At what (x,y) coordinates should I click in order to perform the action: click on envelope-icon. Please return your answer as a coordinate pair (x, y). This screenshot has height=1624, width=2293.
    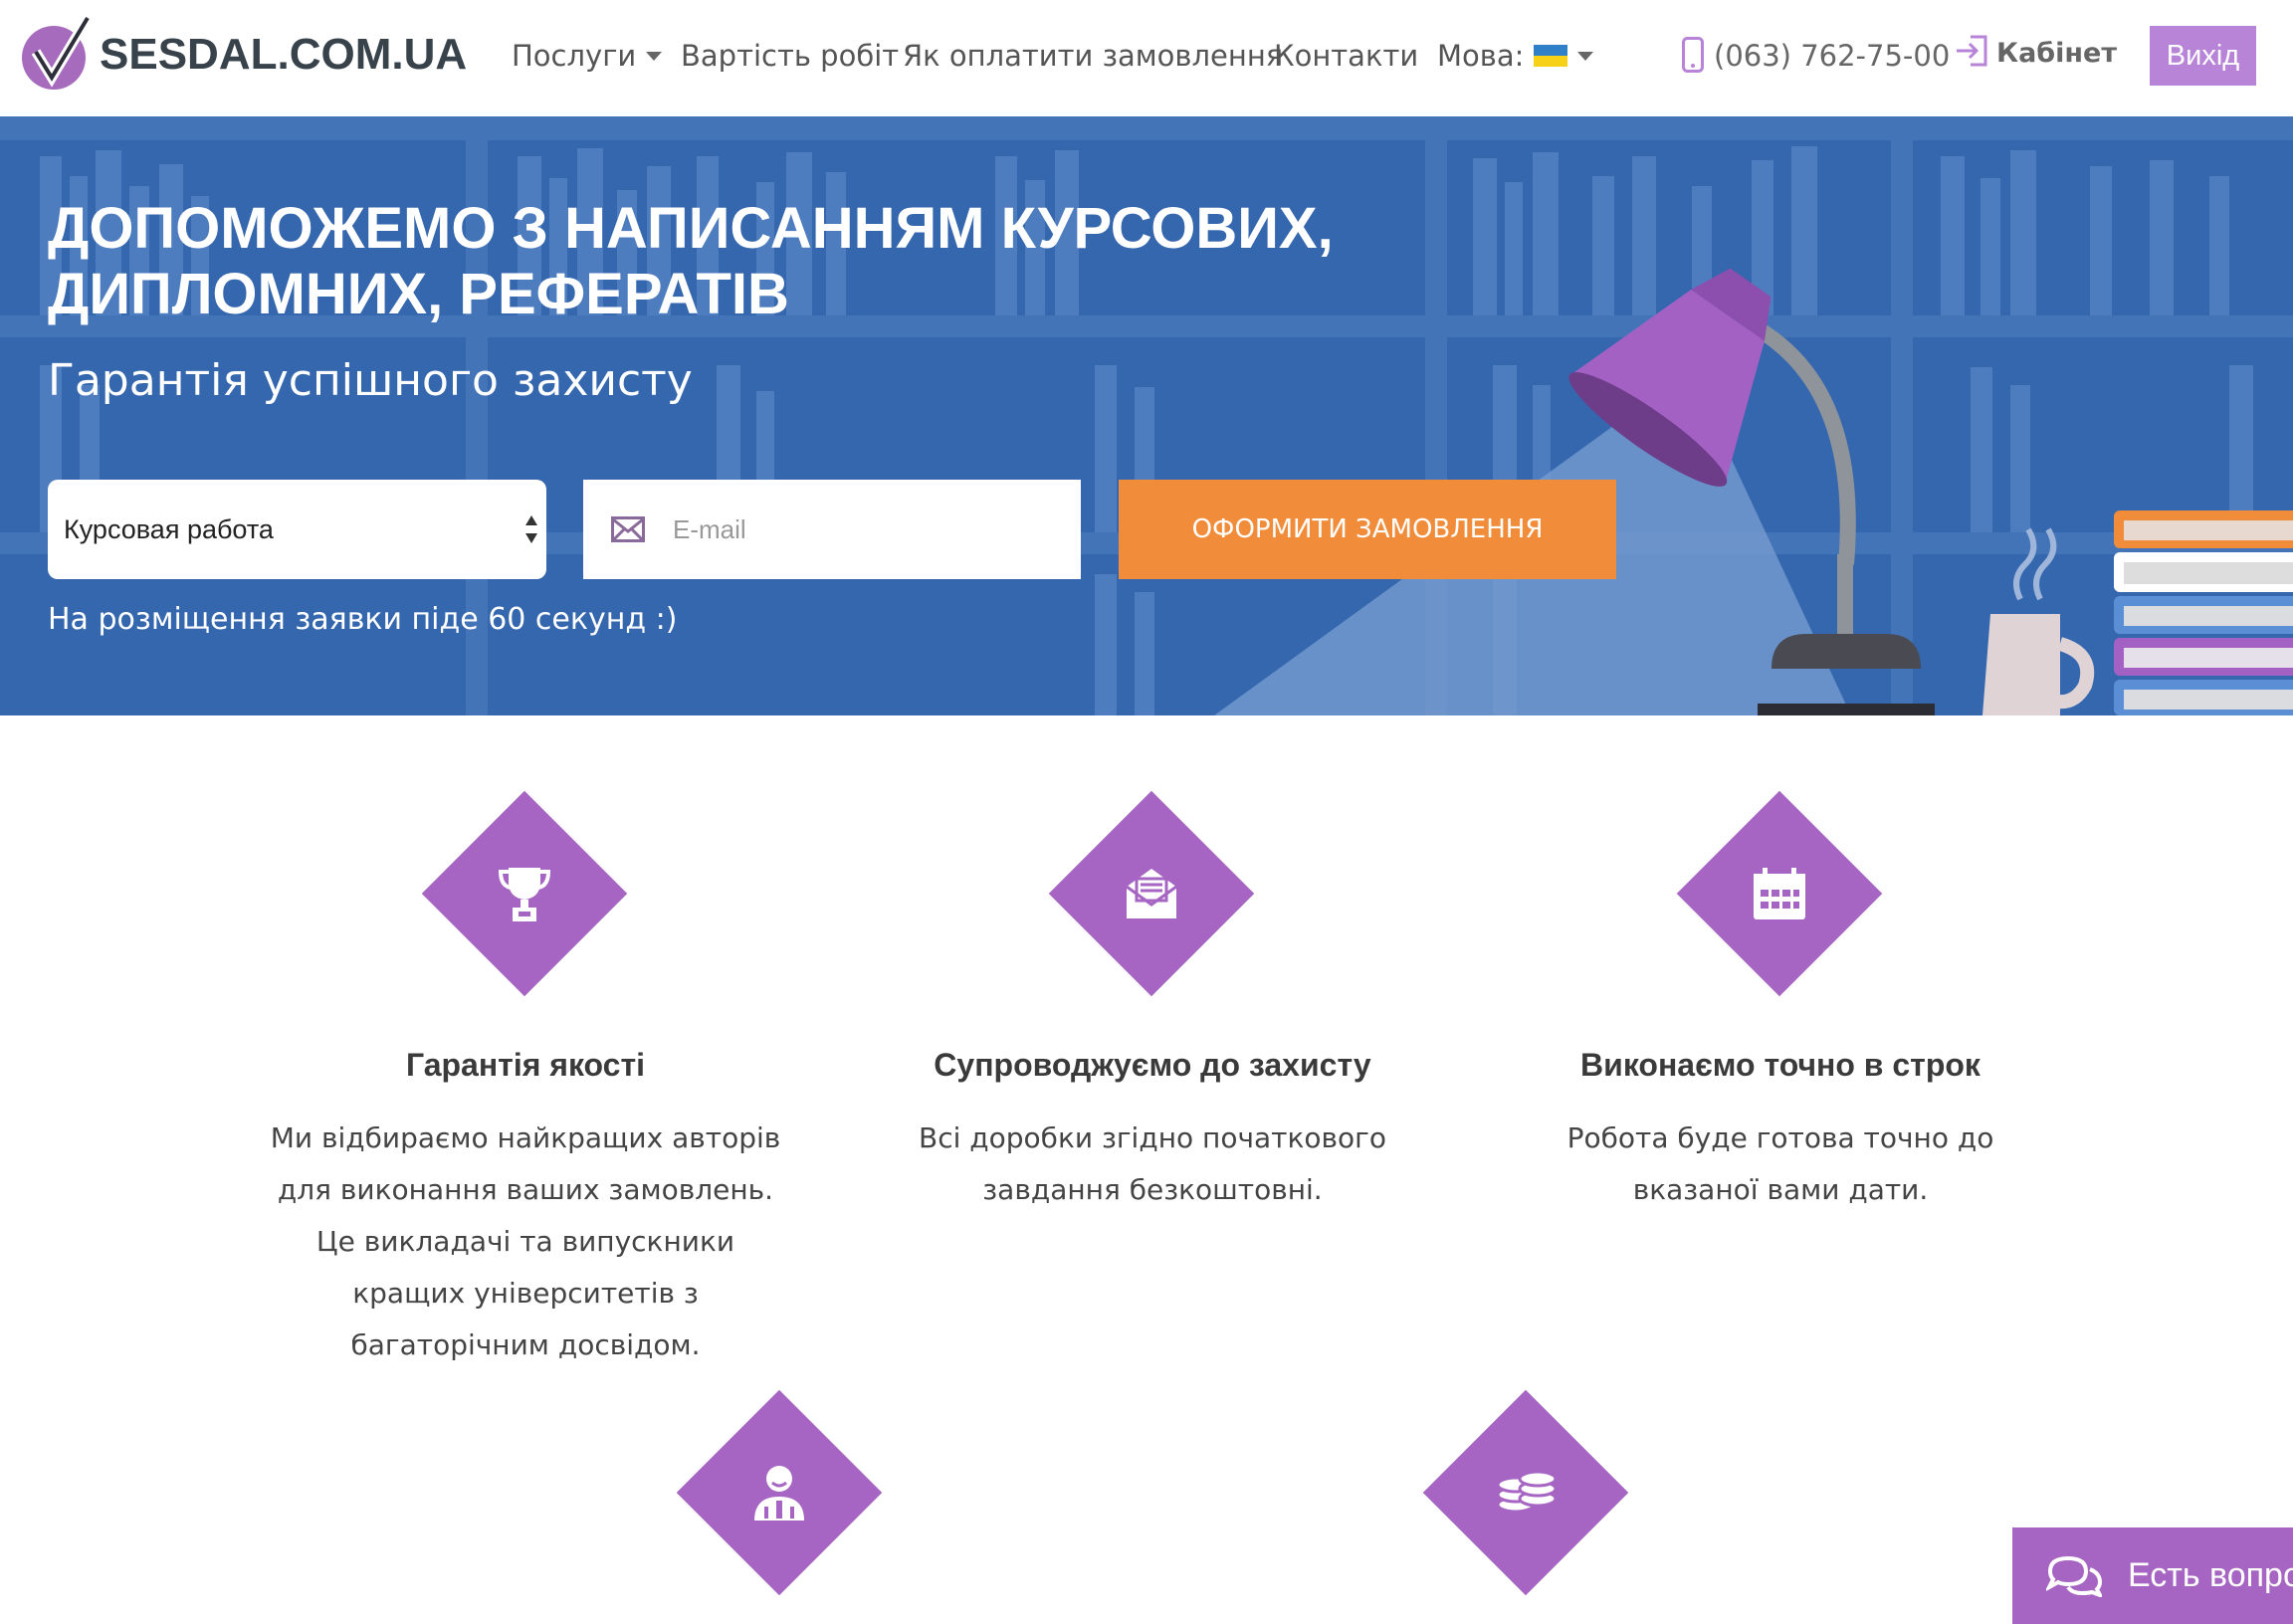
    Looking at the image, I should click on (628, 529).